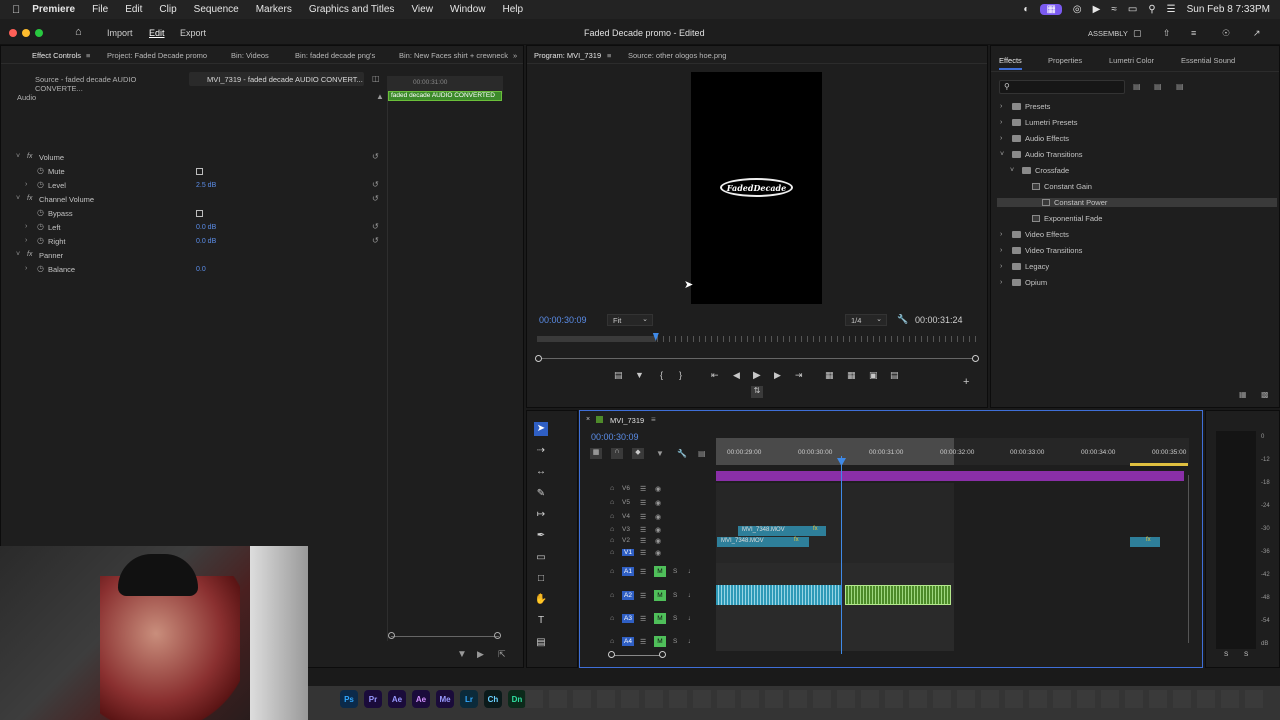  I want to click on tab-lumetri-color: Lumetri Color, so click(1131, 60).